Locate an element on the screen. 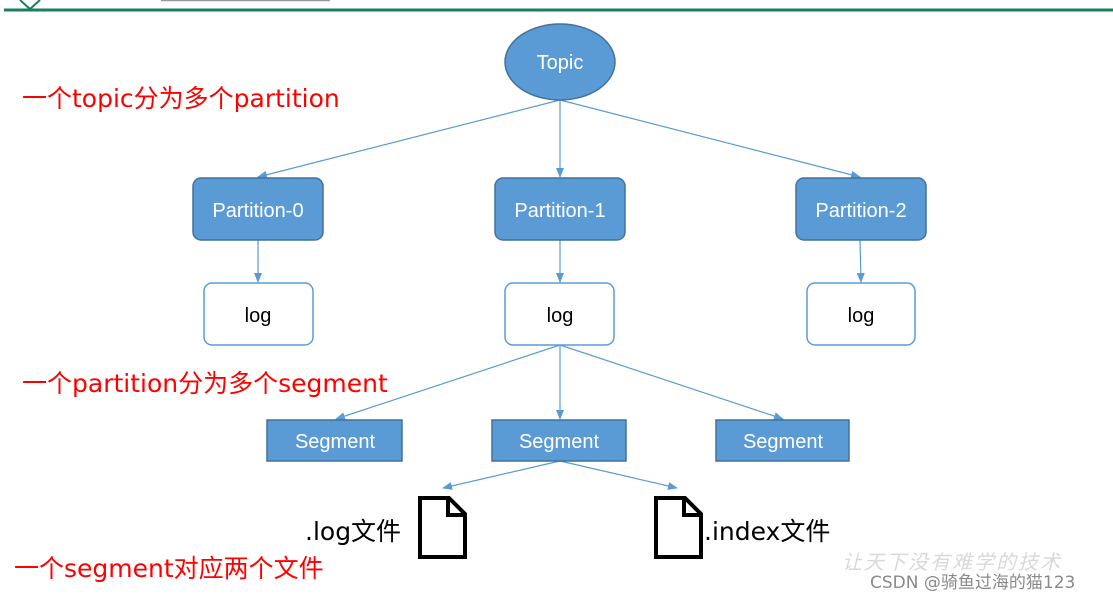 The height and width of the screenshot is (599, 1113). topic-label: Topic is located at coordinates (560, 63).